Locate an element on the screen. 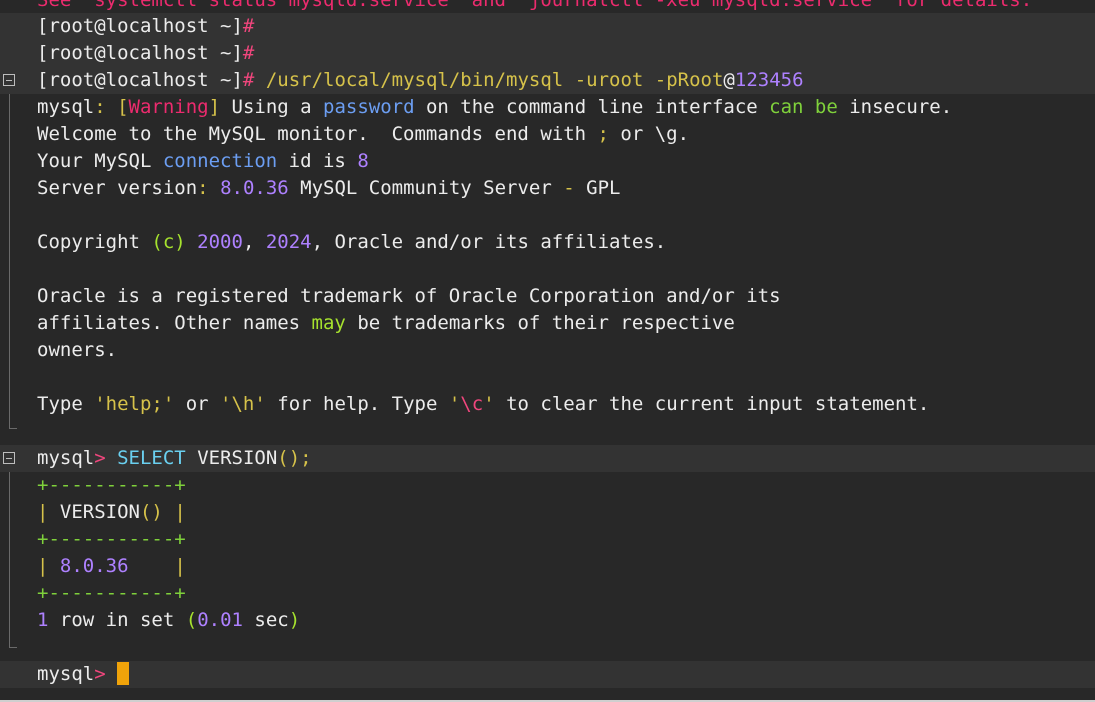  text-cursor is located at coordinates (122, 673).